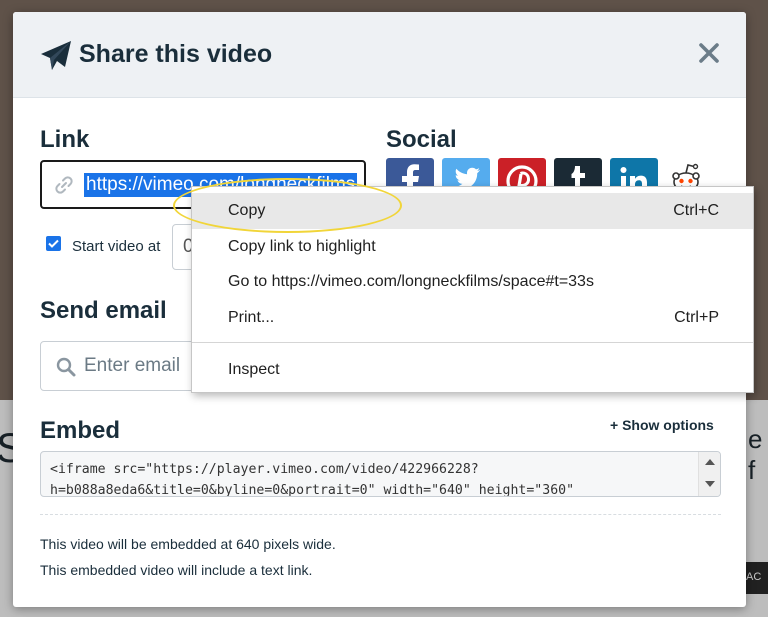 The width and height of the screenshot is (768, 617). I want to click on chain-link-icon, so click(64, 185).